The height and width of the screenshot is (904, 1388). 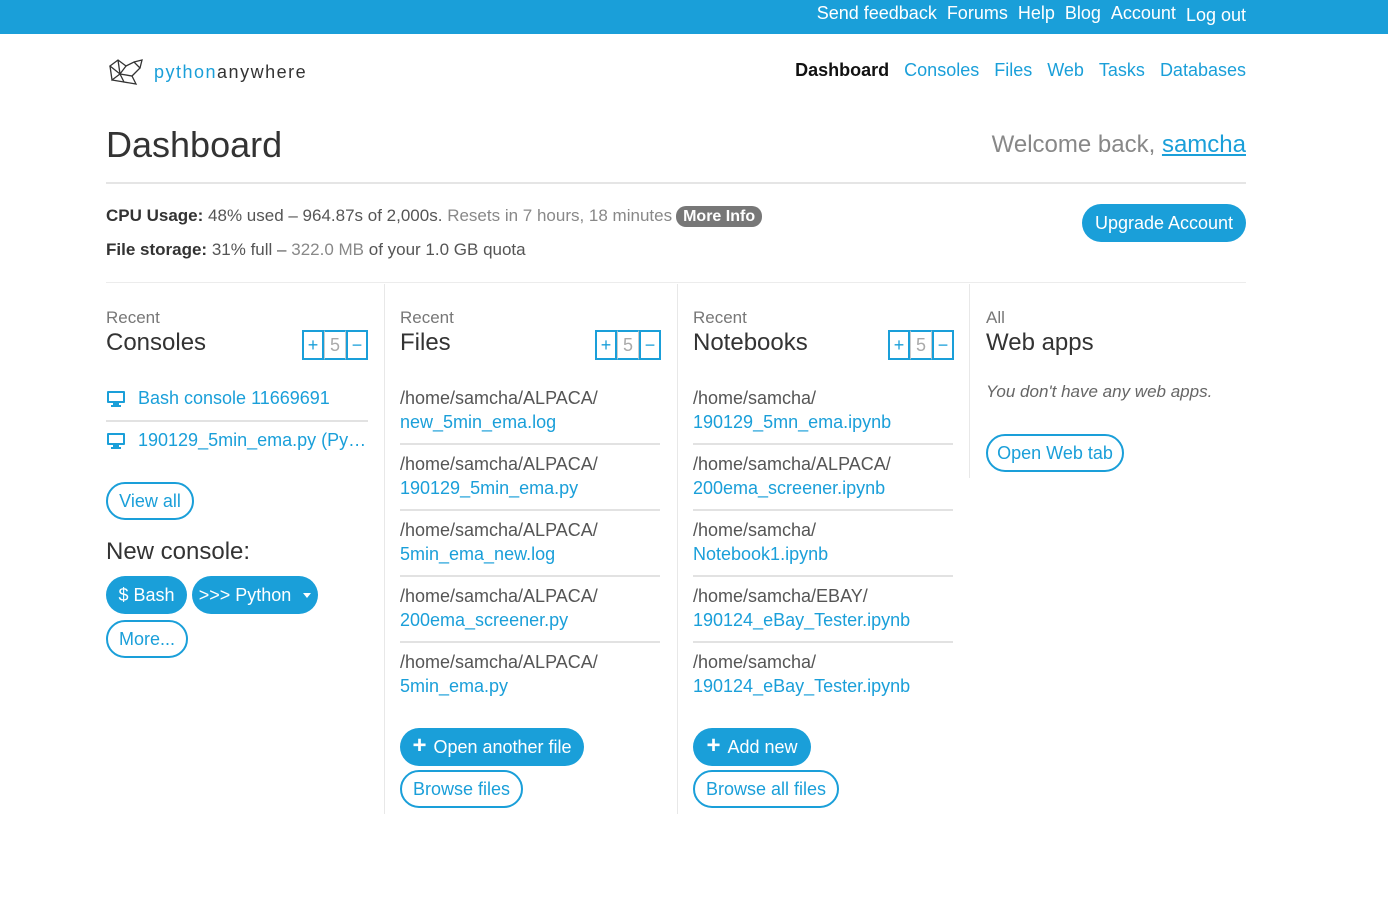 What do you see at coordinates (1013, 70) in the screenshot?
I see `nav-files: Files` at bounding box center [1013, 70].